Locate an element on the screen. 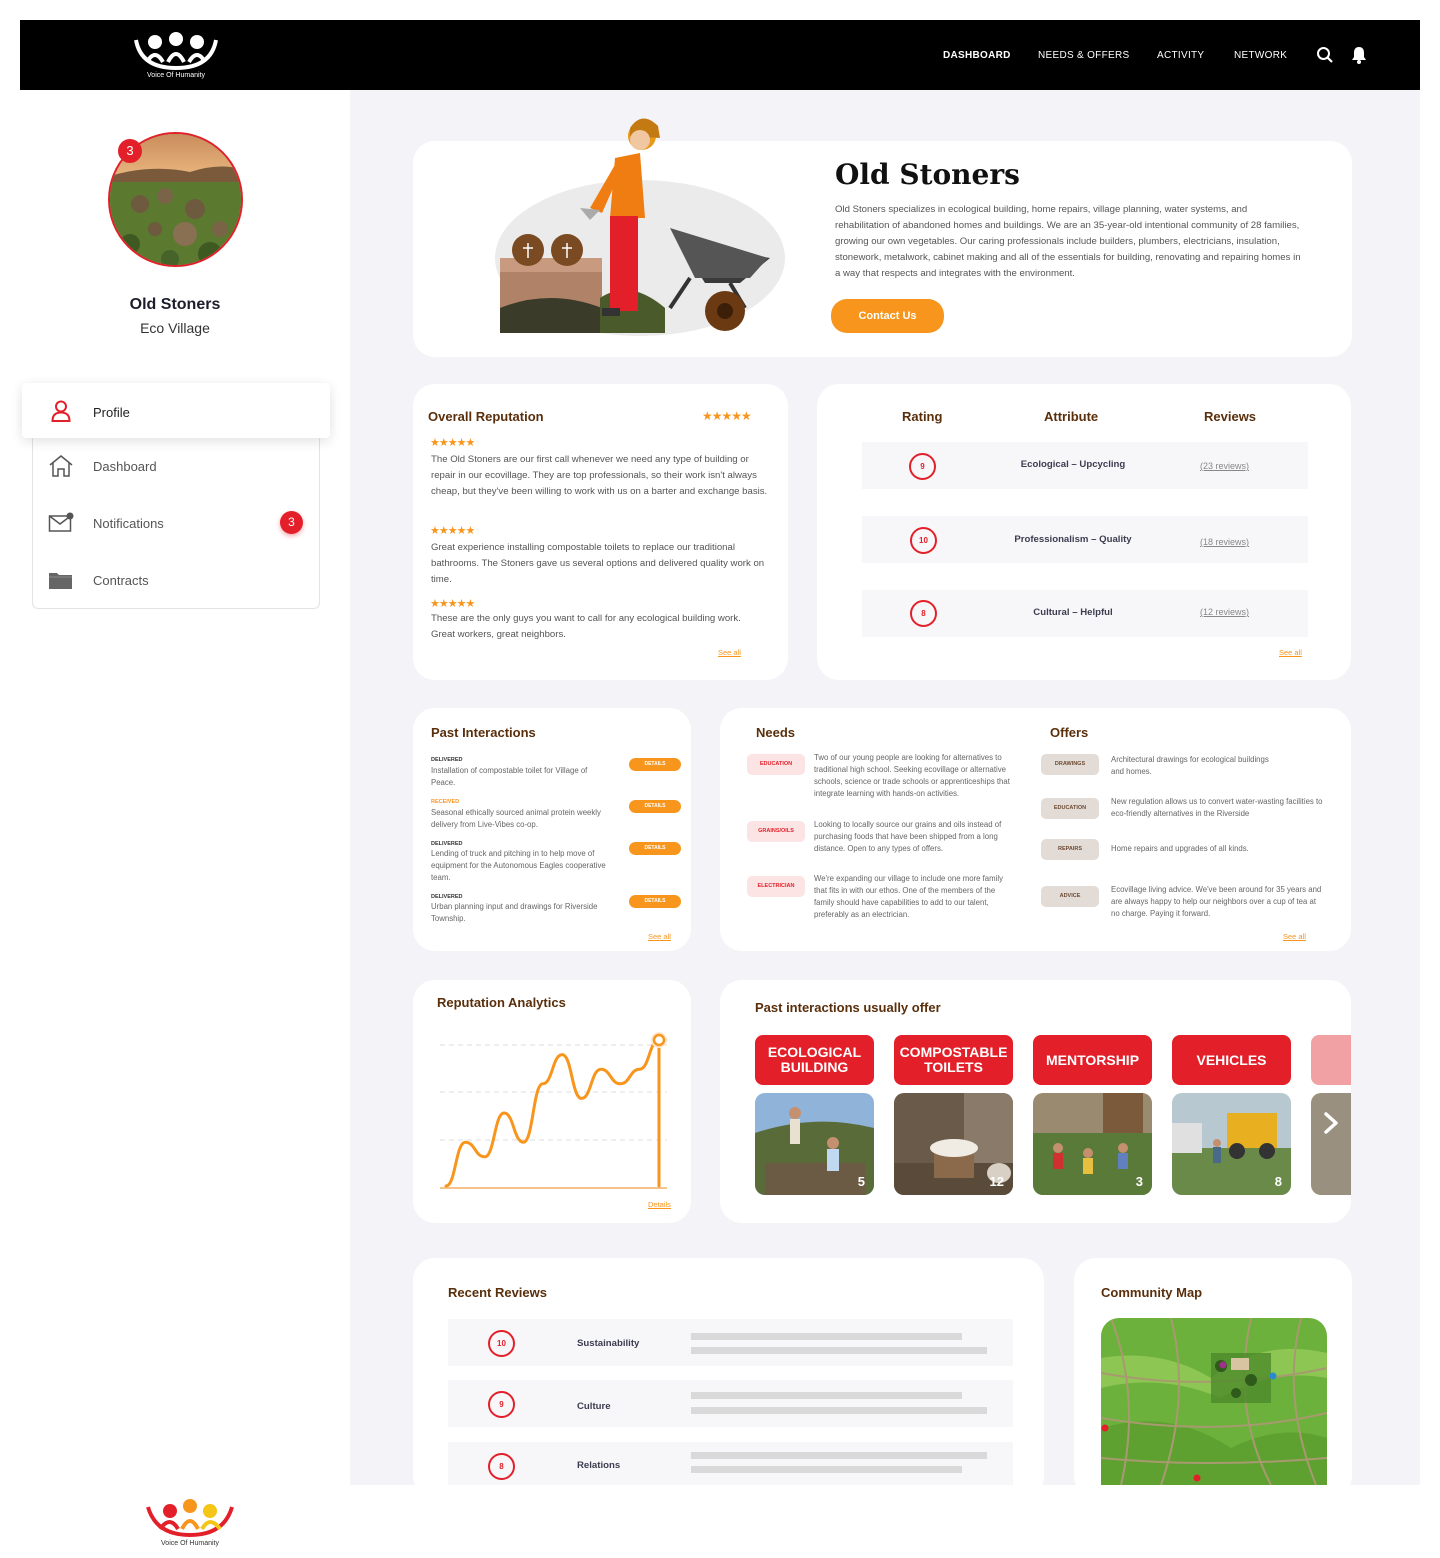  nav-activity: ACTIVITY is located at coordinates (1180, 55).